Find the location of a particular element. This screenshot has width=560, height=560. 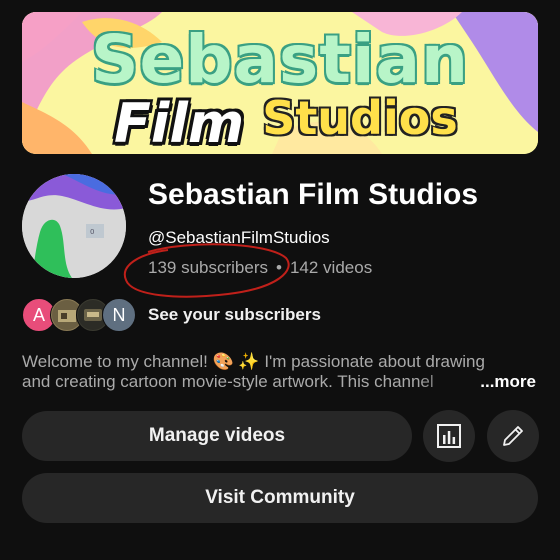

manage-videos-button: Manage videos is located at coordinates (217, 436).